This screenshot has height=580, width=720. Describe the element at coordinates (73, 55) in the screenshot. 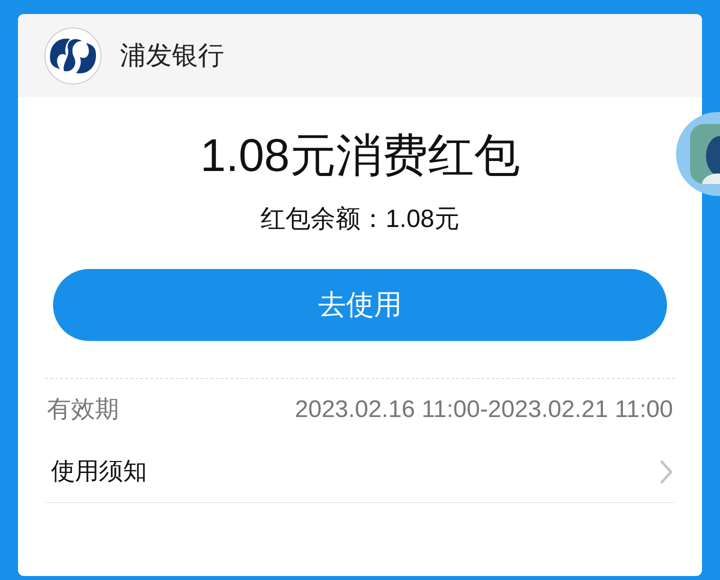

I see `bank-logo-icon` at that location.